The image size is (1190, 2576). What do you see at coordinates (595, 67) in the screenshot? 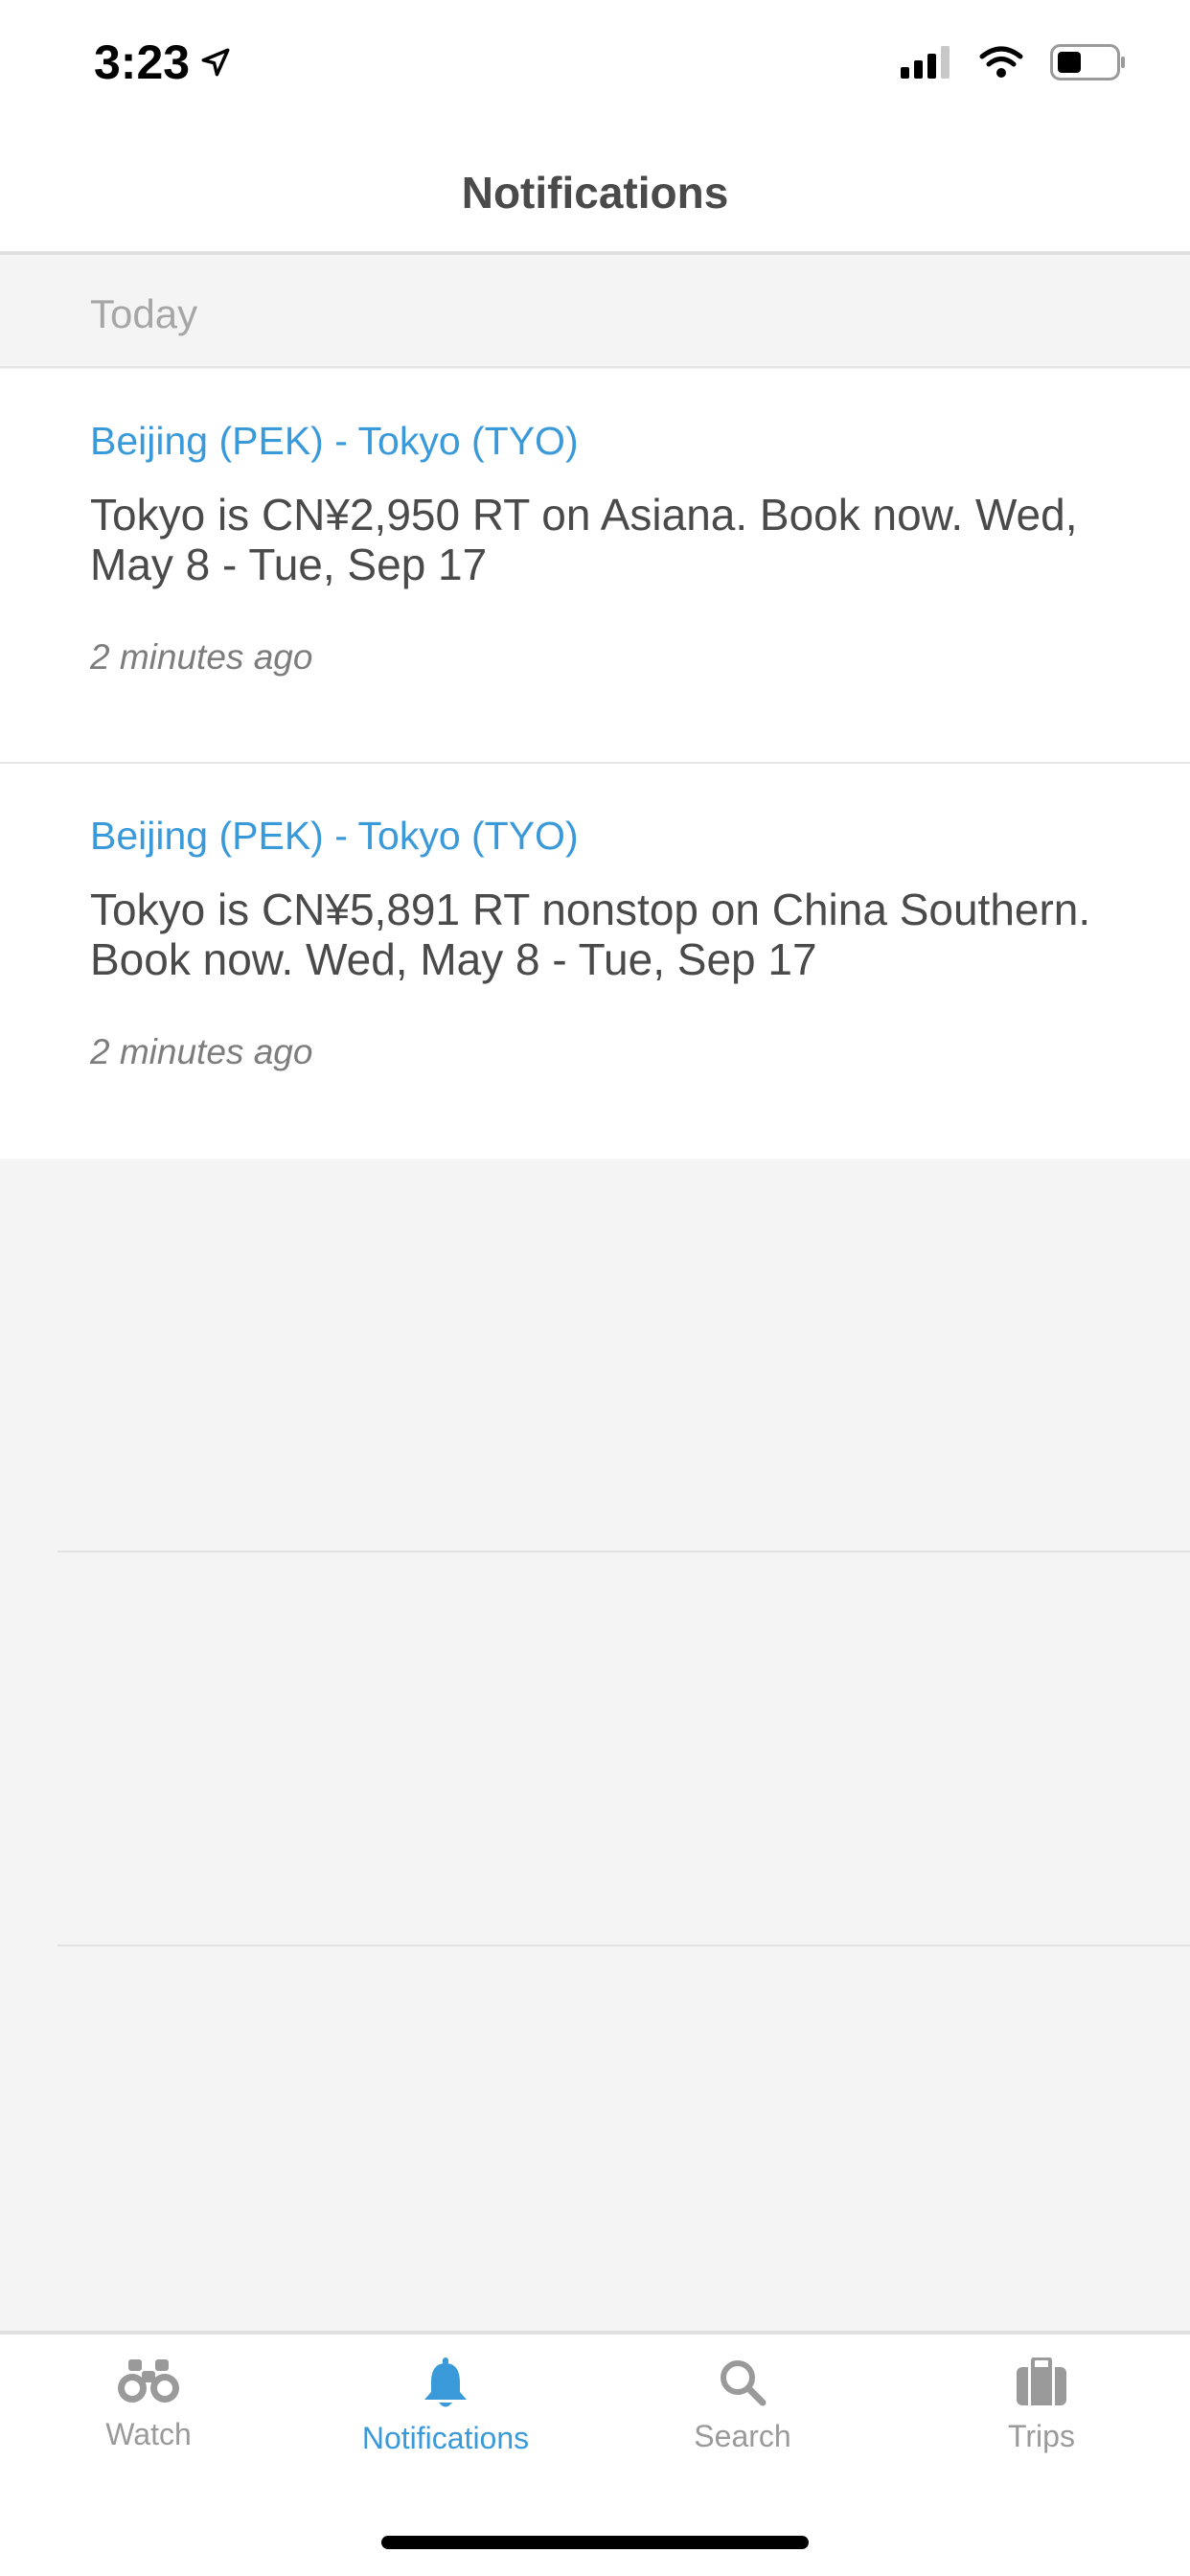
I see `status-bar: 3:23` at bounding box center [595, 67].